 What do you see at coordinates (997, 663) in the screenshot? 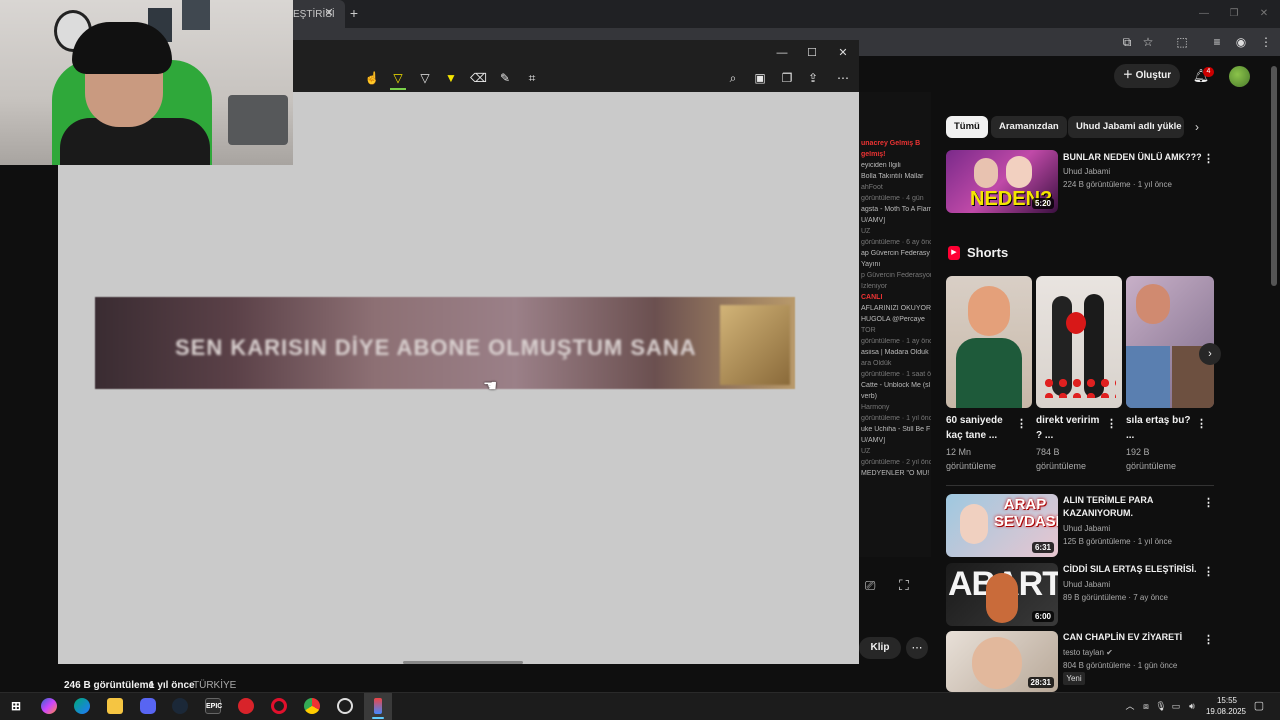
I see `thumb-face` at bounding box center [997, 663].